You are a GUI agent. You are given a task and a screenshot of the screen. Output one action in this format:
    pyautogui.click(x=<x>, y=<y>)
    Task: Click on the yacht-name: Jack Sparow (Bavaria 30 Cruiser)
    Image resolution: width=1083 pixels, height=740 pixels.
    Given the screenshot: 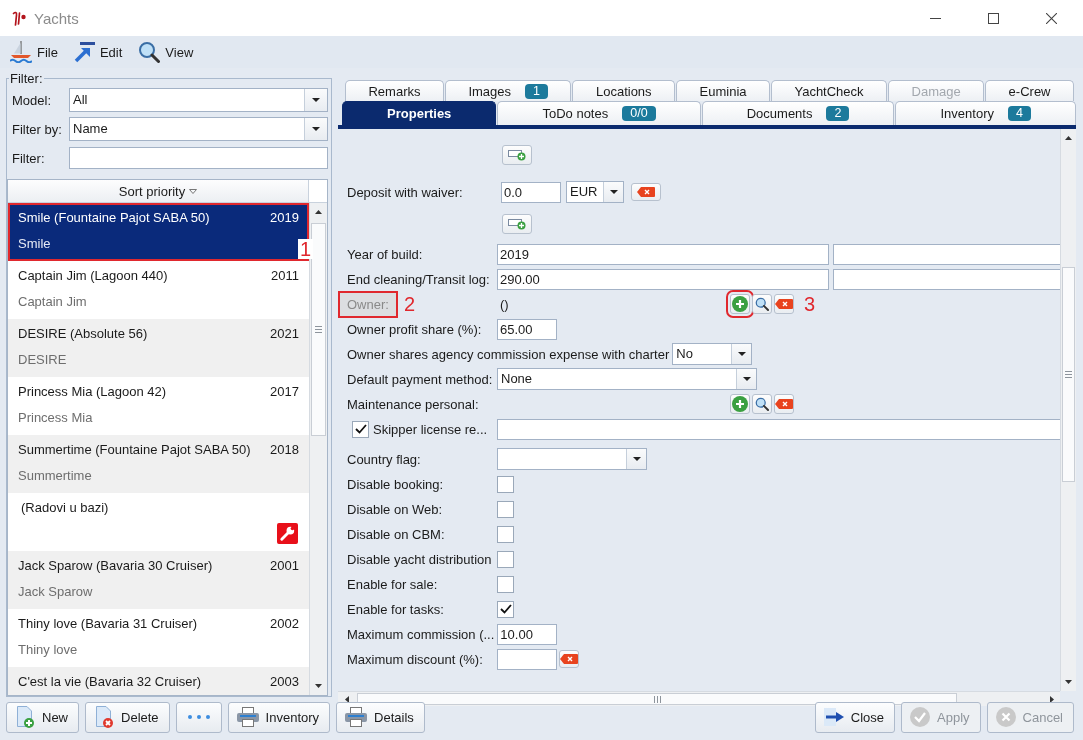 What is the action you would take?
    pyautogui.click(x=115, y=566)
    